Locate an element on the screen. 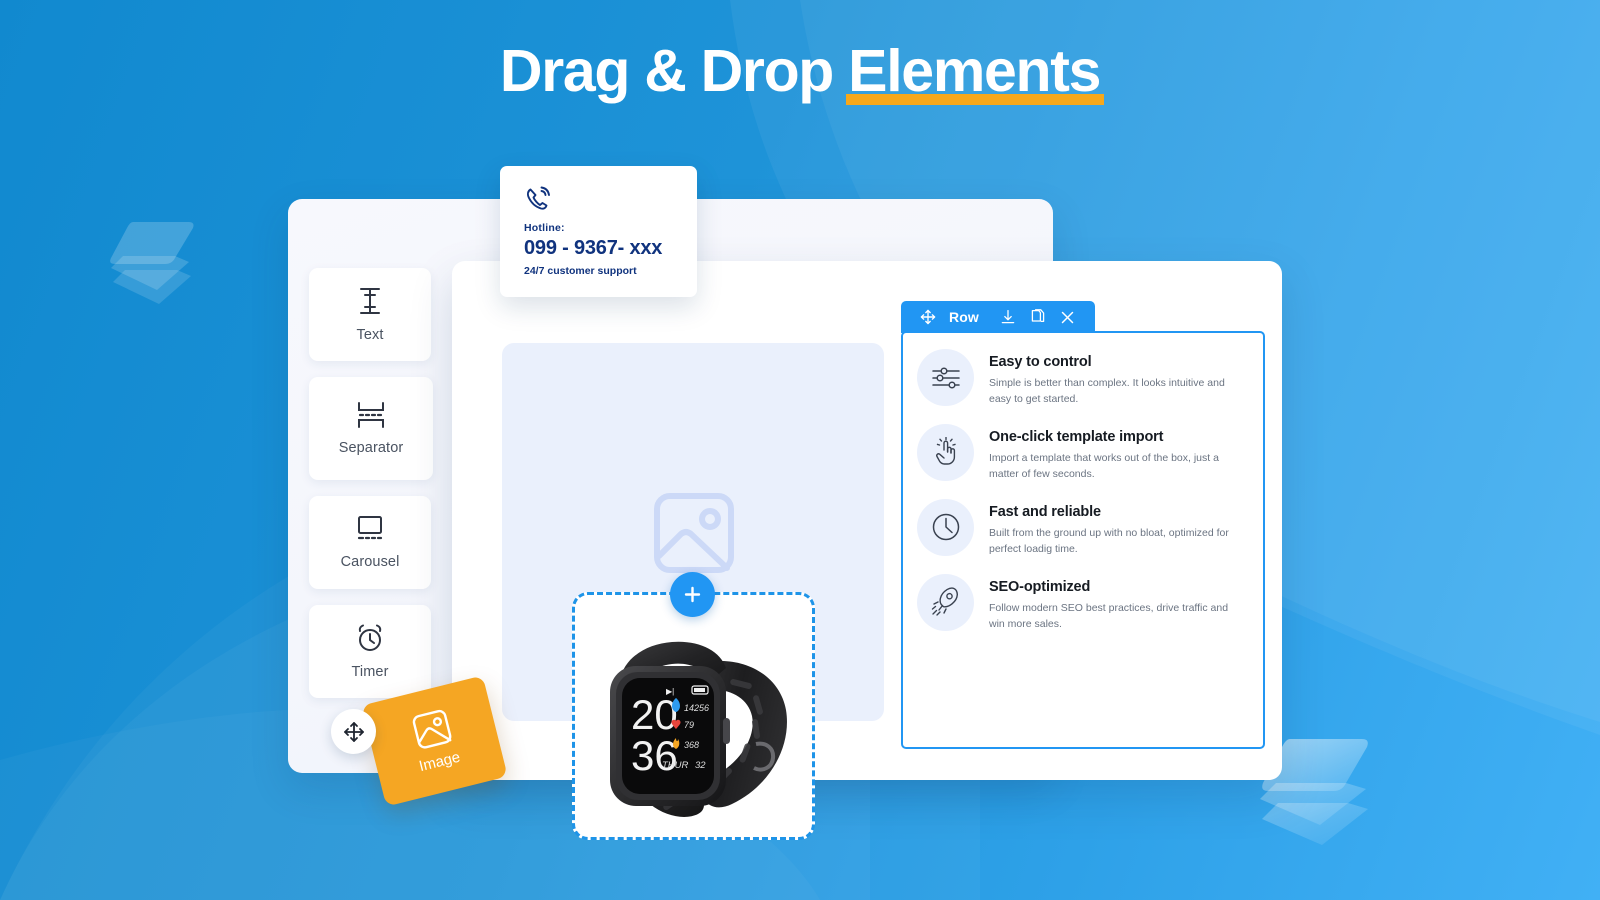 This screenshot has width=1600, height=900. carousel-icon is located at coordinates (370, 529).